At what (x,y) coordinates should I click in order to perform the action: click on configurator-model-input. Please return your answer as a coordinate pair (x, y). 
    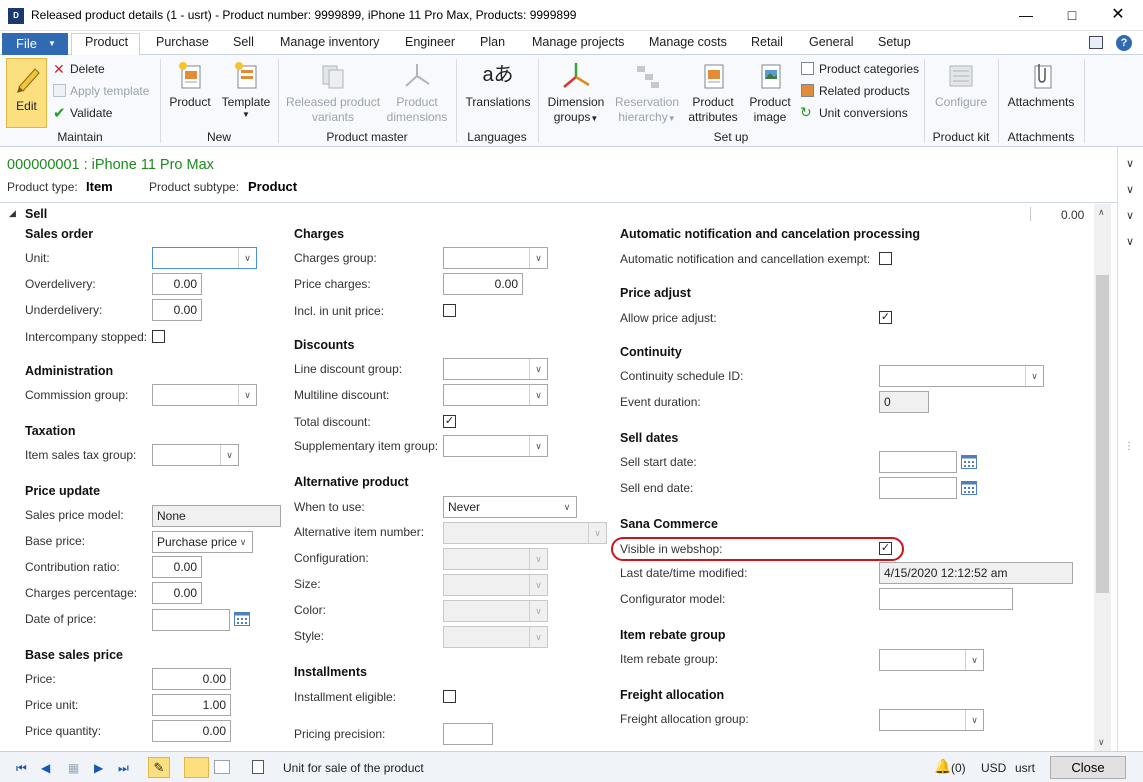
    Looking at the image, I should click on (946, 599).